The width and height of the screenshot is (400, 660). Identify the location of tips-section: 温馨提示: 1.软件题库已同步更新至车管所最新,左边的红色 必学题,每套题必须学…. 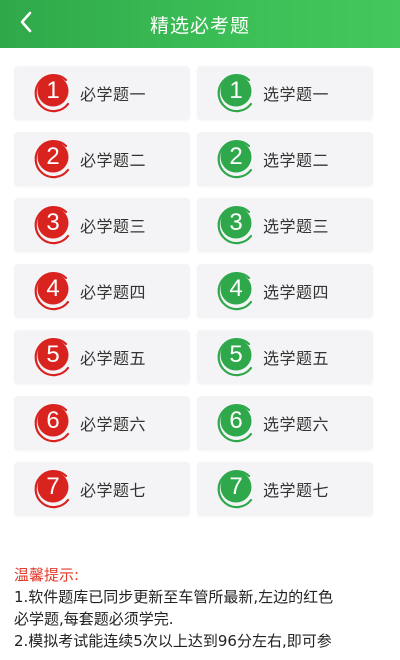
(203, 608).